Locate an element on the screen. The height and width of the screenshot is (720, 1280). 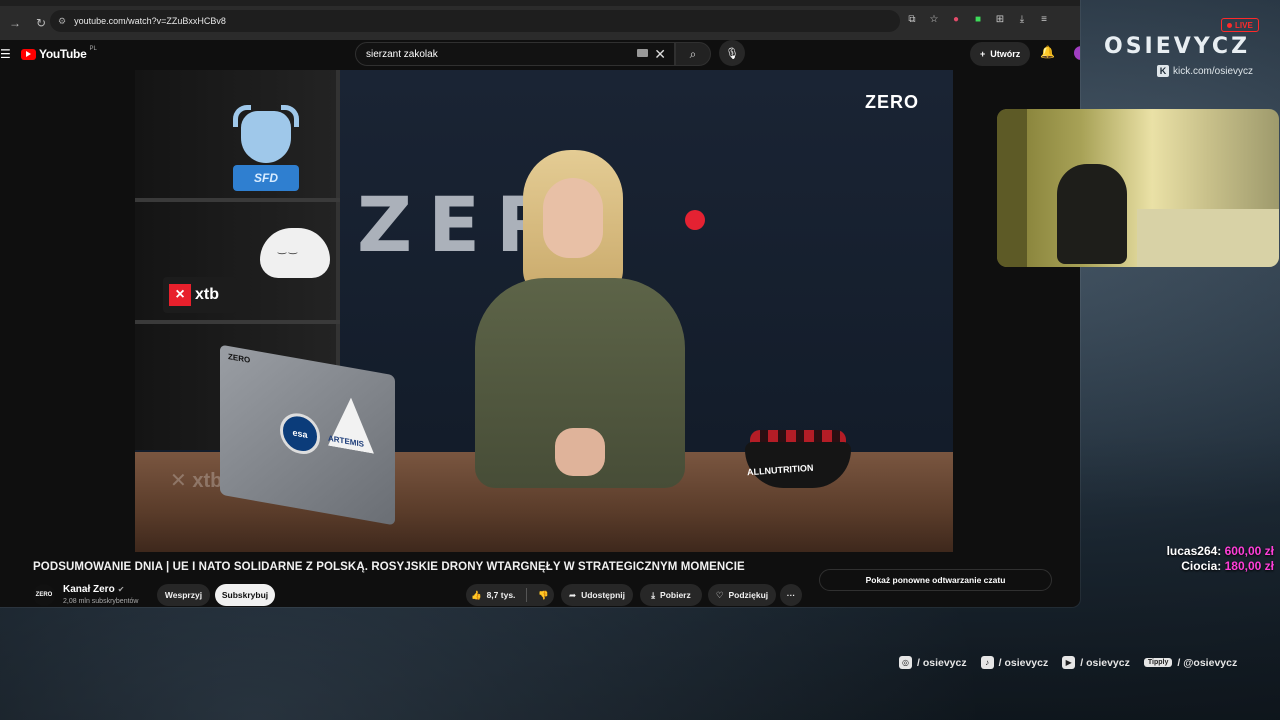
youtube-logo-text: YouTube is located at coordinates (63, 54).